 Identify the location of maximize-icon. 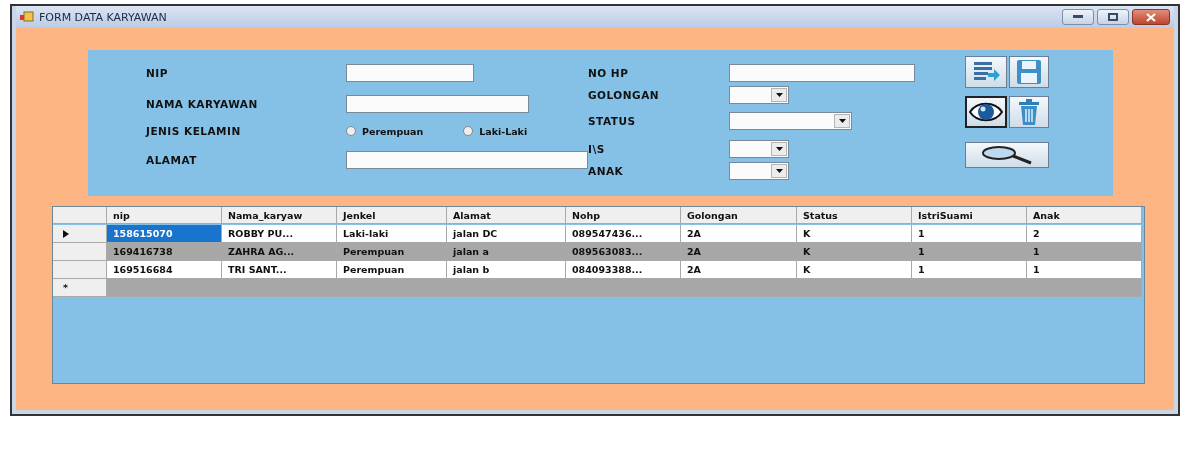
(1113, 17).